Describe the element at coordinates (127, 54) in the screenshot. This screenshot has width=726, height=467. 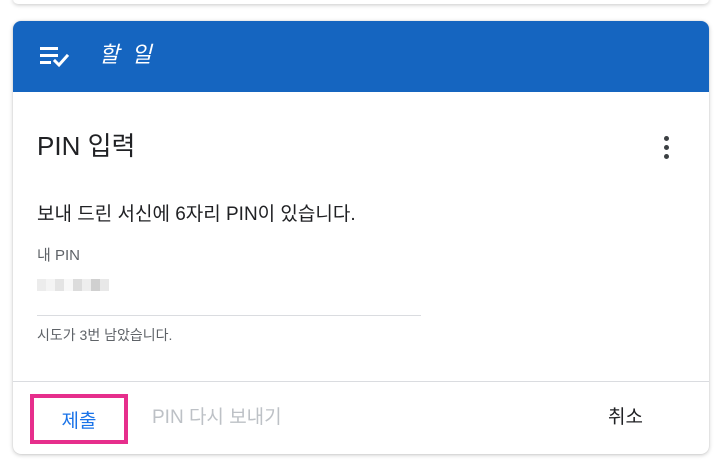
I see `header-title: 할 일` at that location.